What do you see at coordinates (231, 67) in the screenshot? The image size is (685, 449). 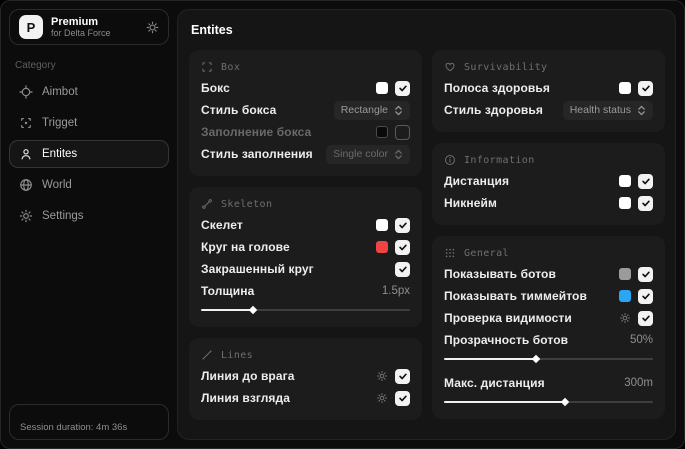 I see `panel-header-label: Box` at bounding box center [231, 67].